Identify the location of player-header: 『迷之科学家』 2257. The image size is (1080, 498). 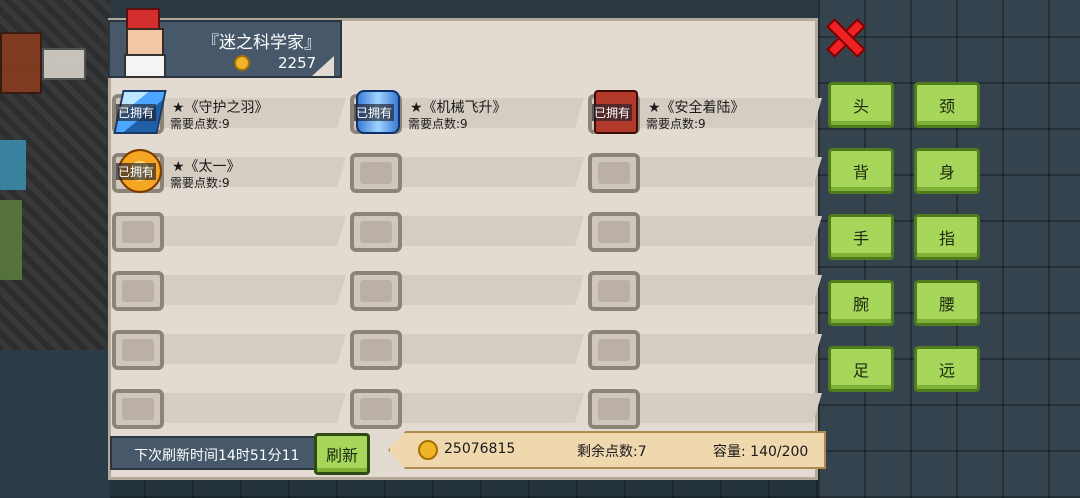
(225, 43).